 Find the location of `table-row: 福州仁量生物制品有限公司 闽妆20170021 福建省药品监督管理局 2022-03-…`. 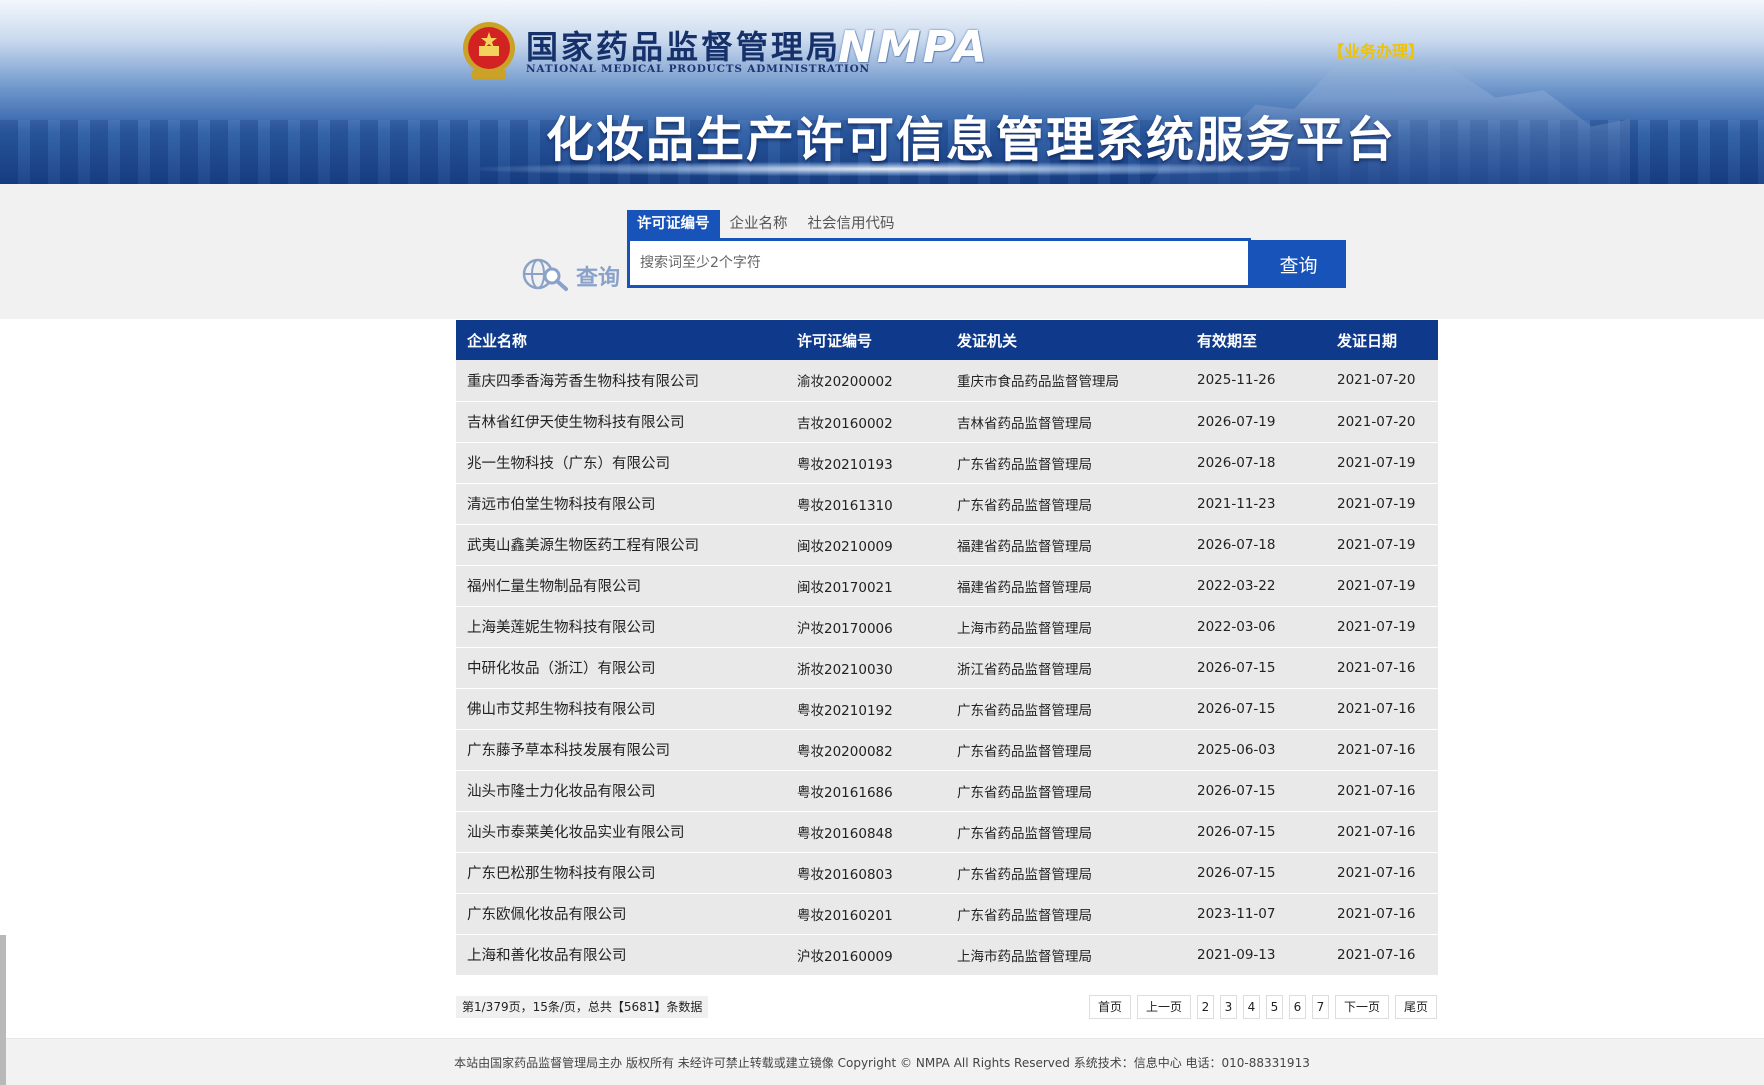

table-row: 福州仁量生物制品有限公司 闽妆20170021 福建省药品监督管理局 2022-03-… is located at coordinates (947, 585).